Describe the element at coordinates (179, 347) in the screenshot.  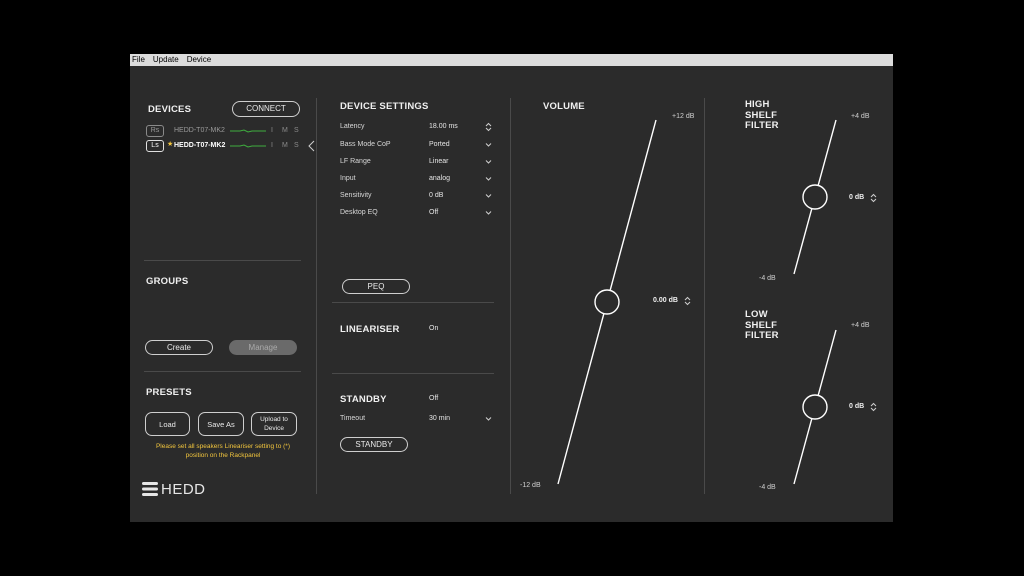
I see `create-group-button: Create` at that location.